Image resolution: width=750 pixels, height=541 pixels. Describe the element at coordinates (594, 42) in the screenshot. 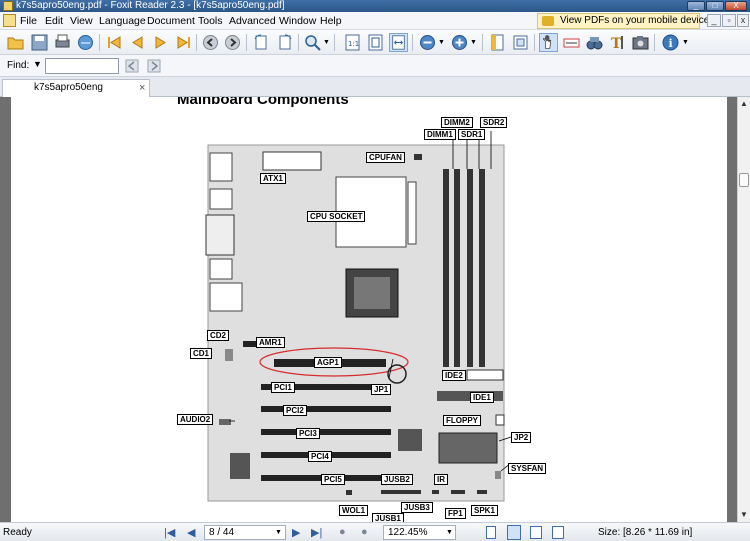

I see `find-binoculars-icon` at that location.